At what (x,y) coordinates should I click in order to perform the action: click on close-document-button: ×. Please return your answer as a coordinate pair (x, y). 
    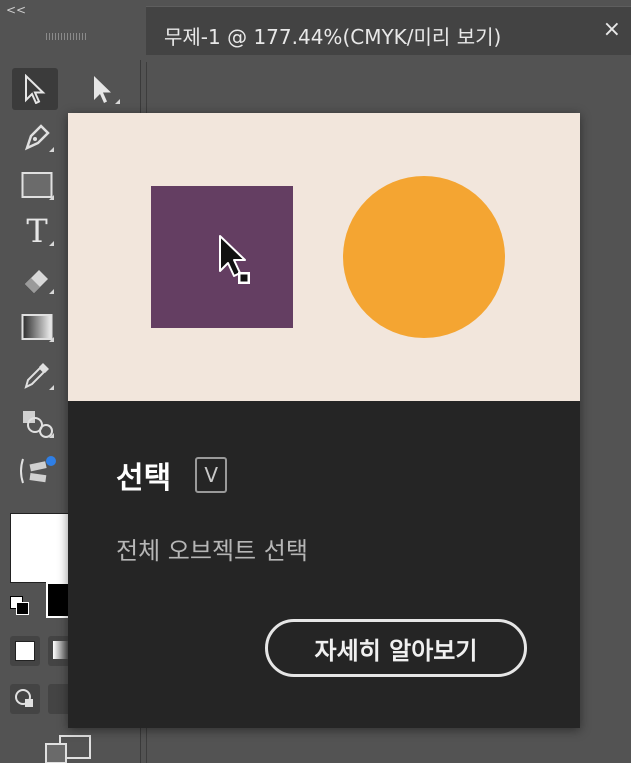
    Looking at the image, I should click on (612, 30).